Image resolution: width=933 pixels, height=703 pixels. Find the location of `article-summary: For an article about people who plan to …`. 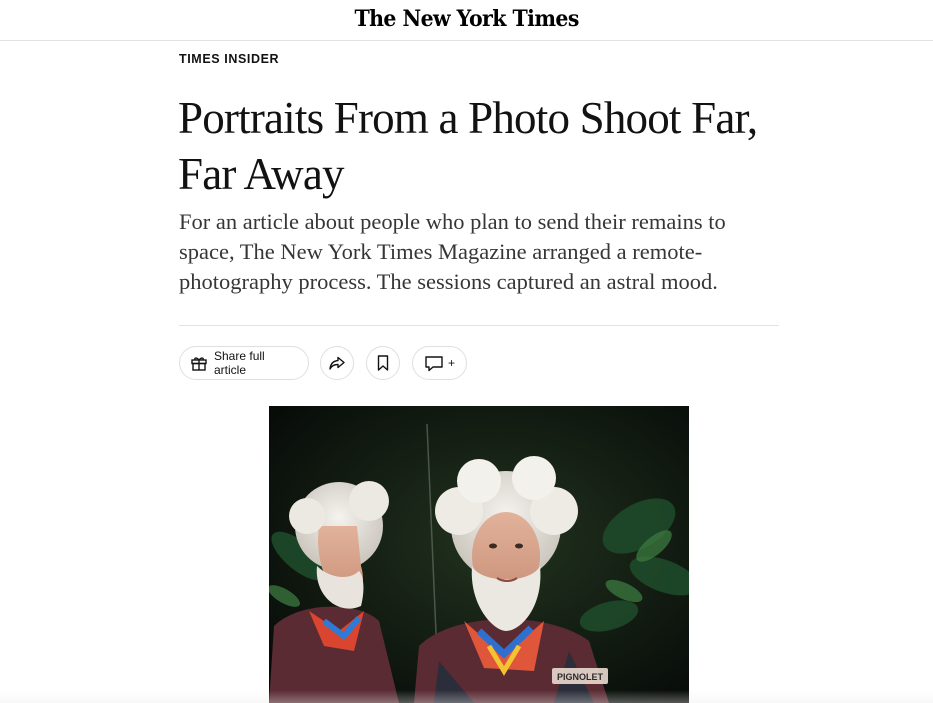

article-summary: For an article about people who plan to … is located at coordinates (452, 251).